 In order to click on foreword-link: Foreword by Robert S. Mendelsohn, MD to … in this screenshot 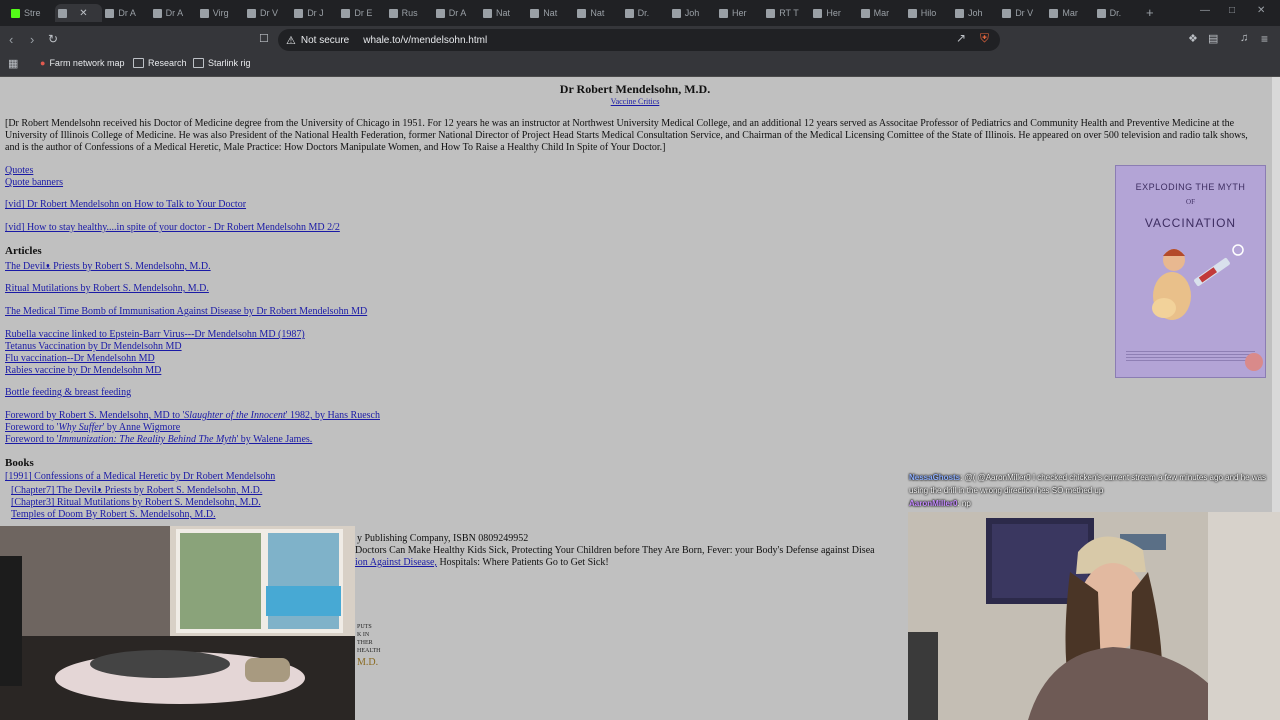, I will do `click(192, 415)`.